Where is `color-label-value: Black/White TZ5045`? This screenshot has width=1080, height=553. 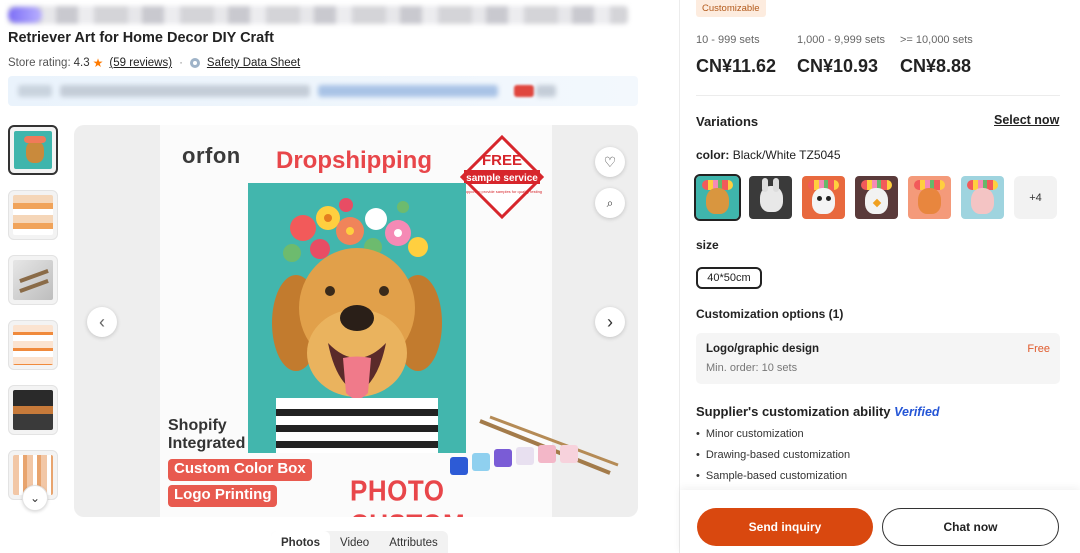 color-label-value: Black/White TZ5045 is located at coordinates (786, 155).